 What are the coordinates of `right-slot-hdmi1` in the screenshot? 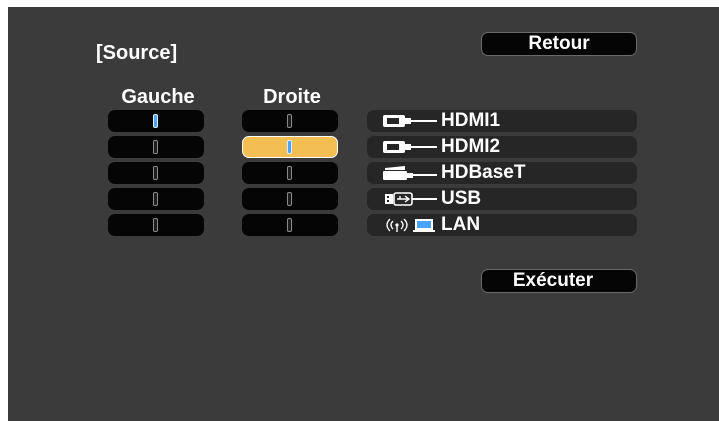 It's located at (290, 121).